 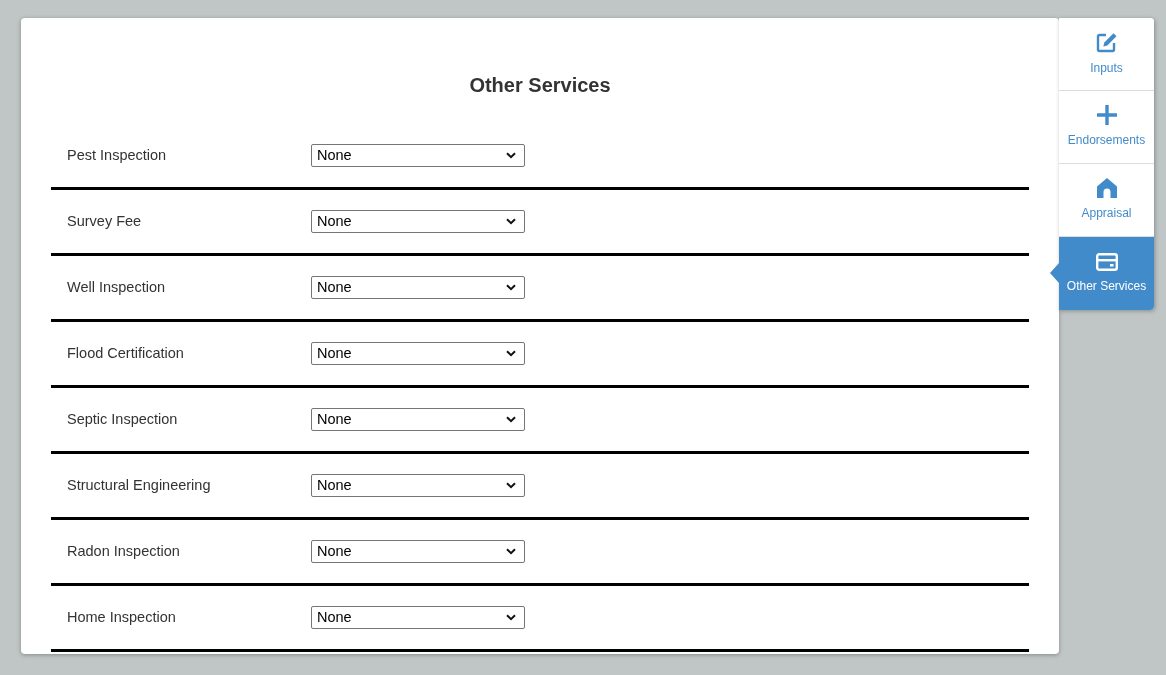 What do you see at coordinates (139, 485) in the screenshot?
I see `service-label: Structural Engineering` at bounding box center [139, 485].